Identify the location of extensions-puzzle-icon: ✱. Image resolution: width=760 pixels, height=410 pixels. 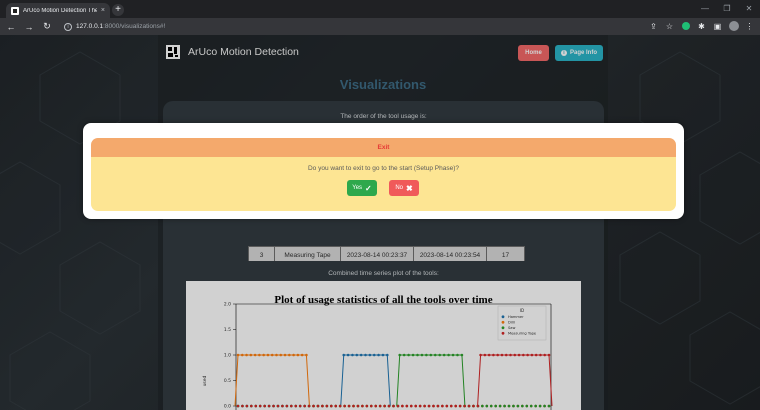
(701, 26).